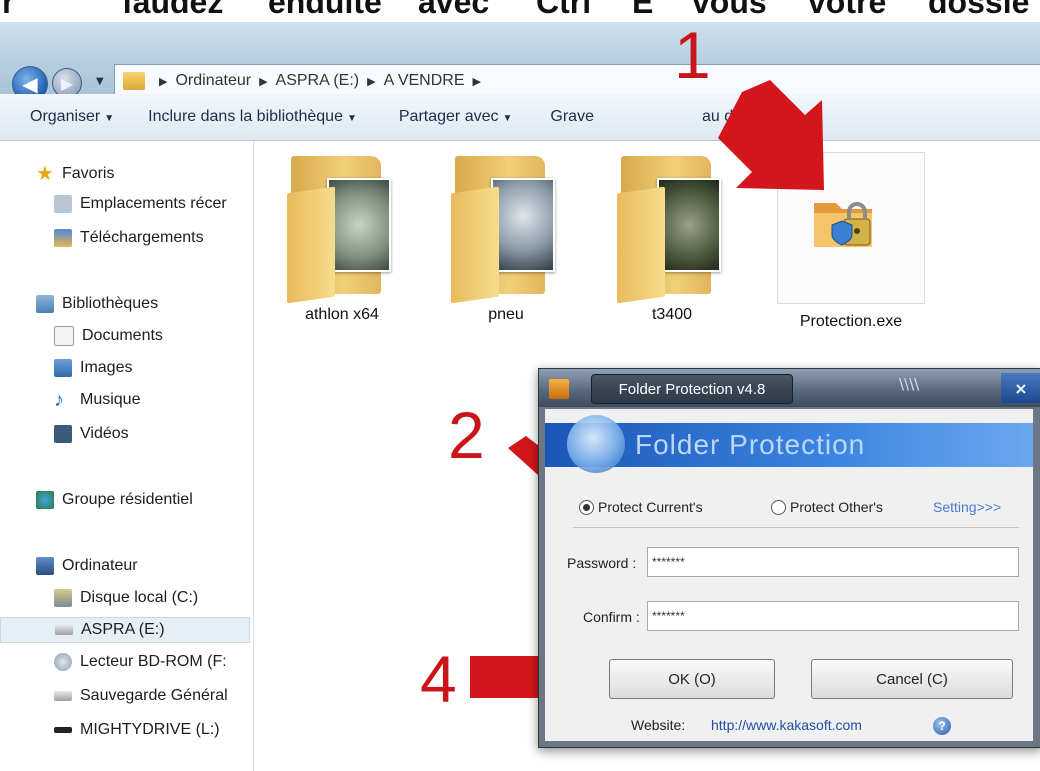 The width and height of the screenshot is (1040, 771). Describe the element at coordinates (586, 507) in the screenshot. I see `radio-selected-icon` at that location.